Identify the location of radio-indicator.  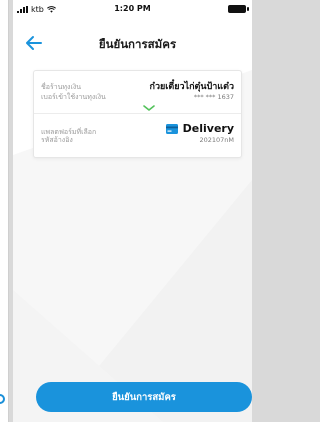
(2, 399).